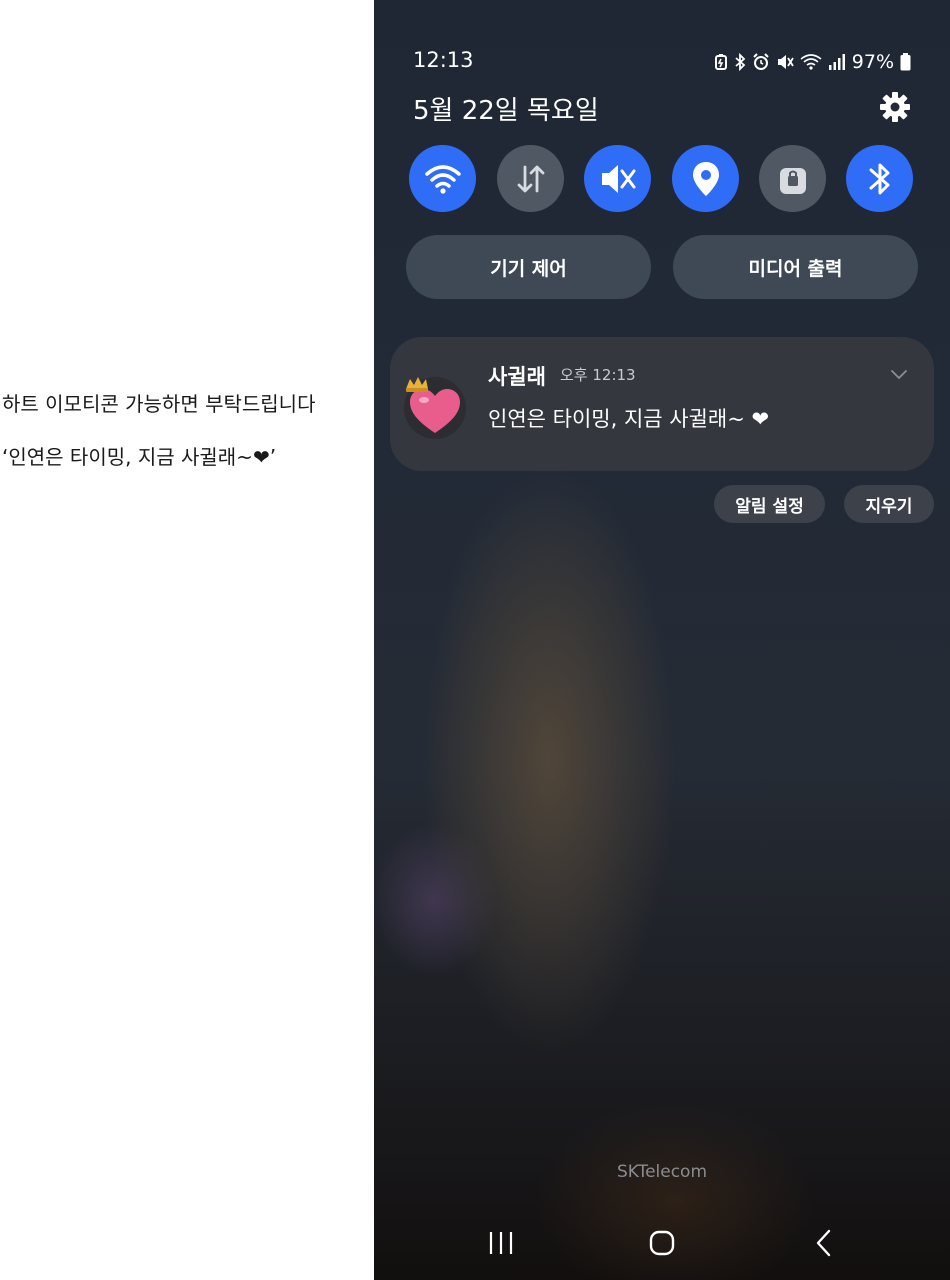  I want to click on back-button, so click(824, 1243).